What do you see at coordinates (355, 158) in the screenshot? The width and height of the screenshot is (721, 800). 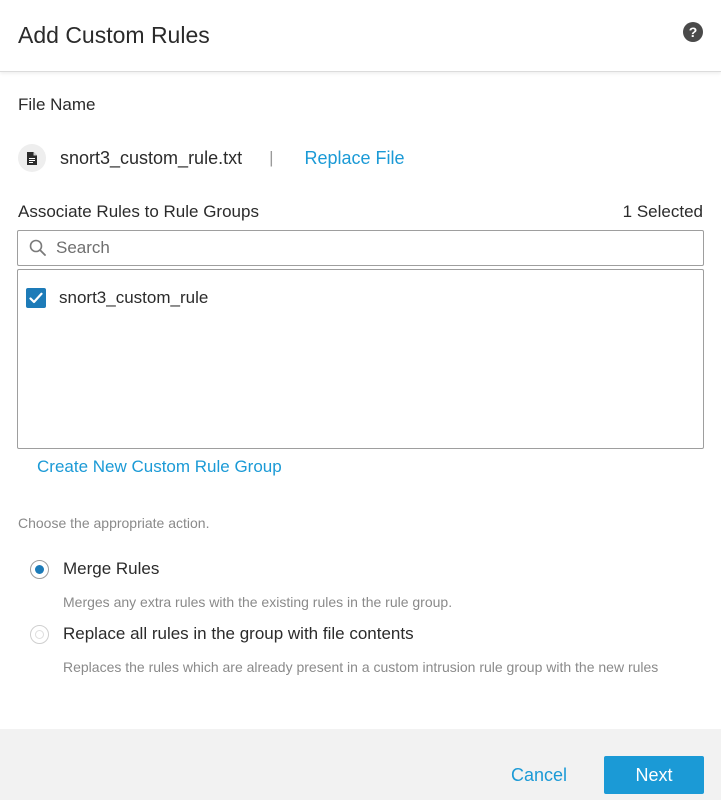 I see `replace-file-link: Replace File` at bounding box center [355, 158].